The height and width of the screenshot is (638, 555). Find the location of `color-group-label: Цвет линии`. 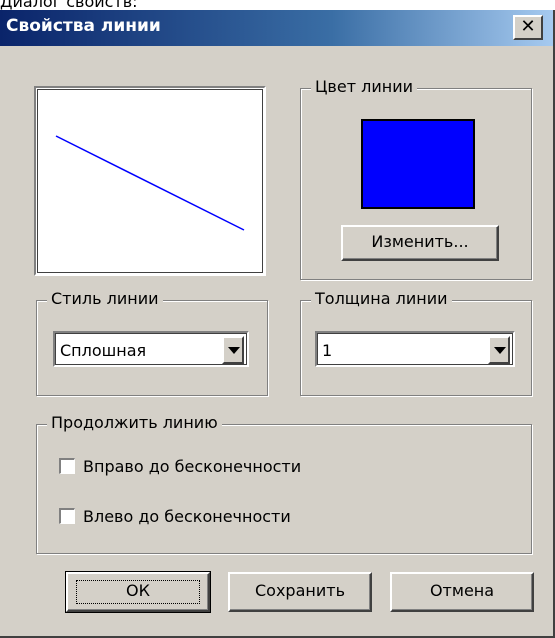

color-group-label: Цвет линии is located at coordinates (364, 86).